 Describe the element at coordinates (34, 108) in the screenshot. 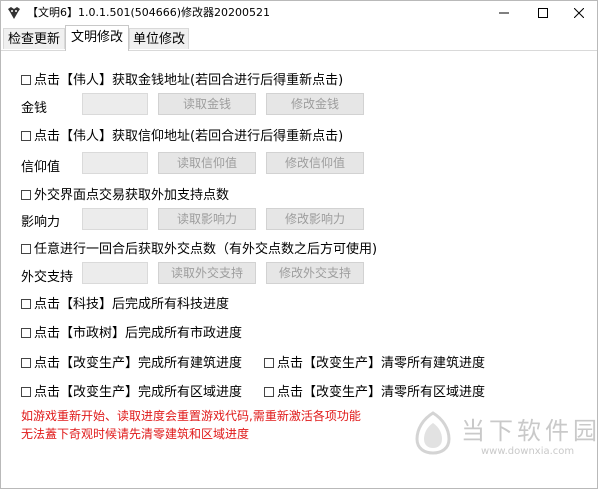

I see `money-label: 金钱` at that location.